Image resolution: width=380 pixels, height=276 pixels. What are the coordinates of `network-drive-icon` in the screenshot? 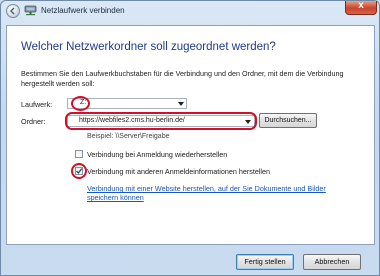 It's located at (30, 10).